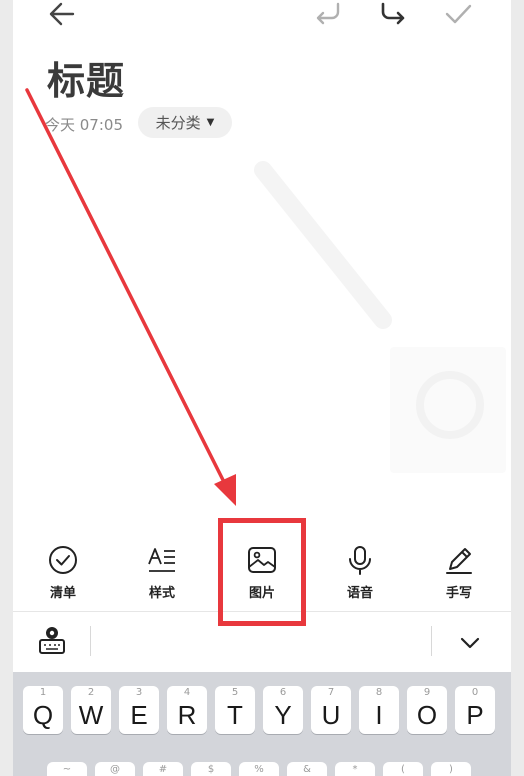 The width and height of the screenshot is (524, 776). Describe the element at coordinates (360, 560) in the screenshot. I see `microphone-icon` at that location.